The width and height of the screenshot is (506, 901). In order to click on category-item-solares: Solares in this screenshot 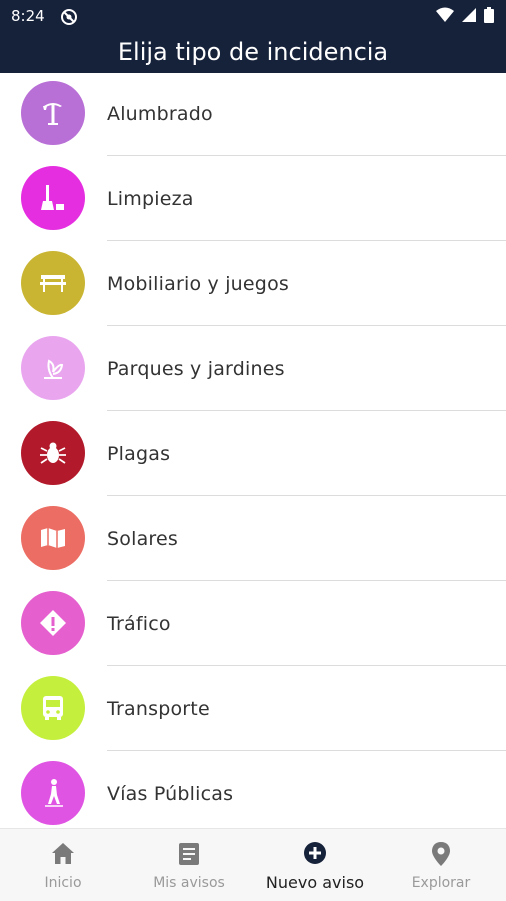, I will do `click(253, 540)`.